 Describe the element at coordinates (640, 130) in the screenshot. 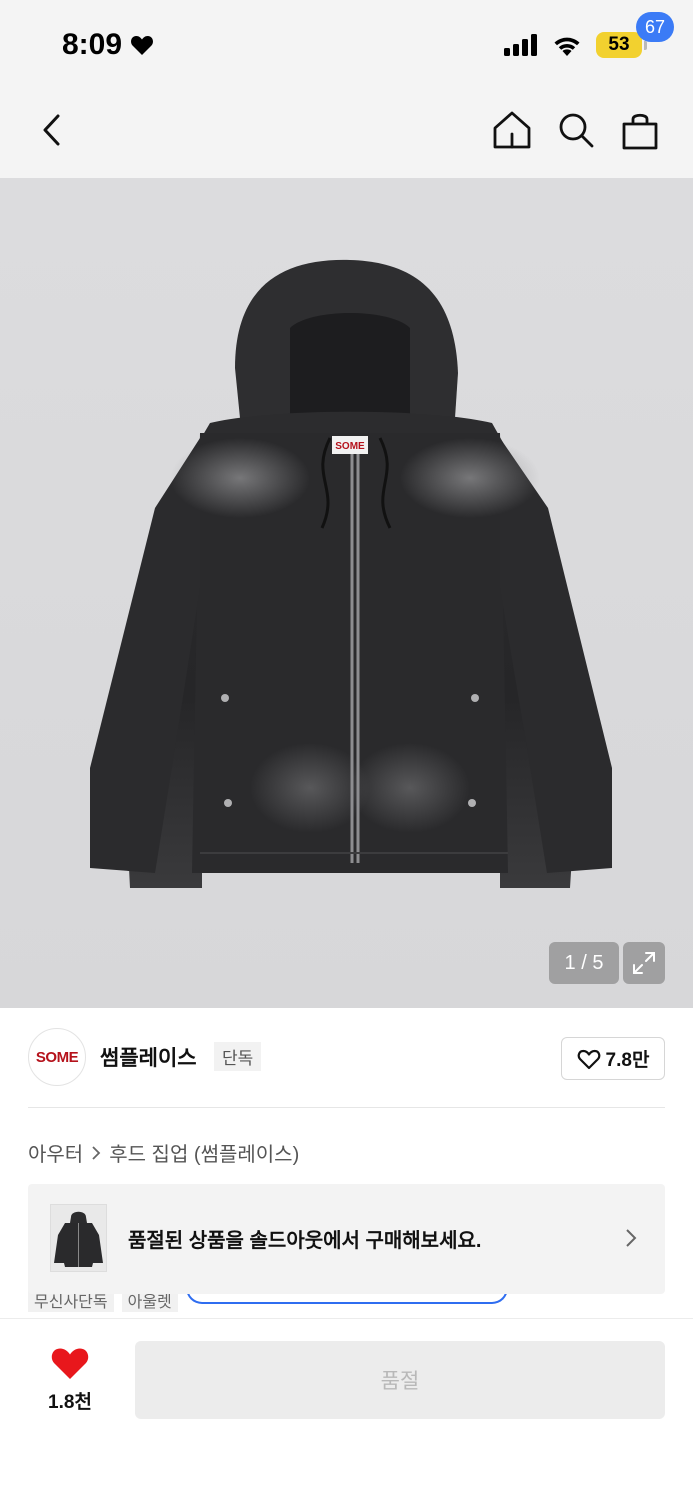

I see `shopping-bag-icon` at that location.